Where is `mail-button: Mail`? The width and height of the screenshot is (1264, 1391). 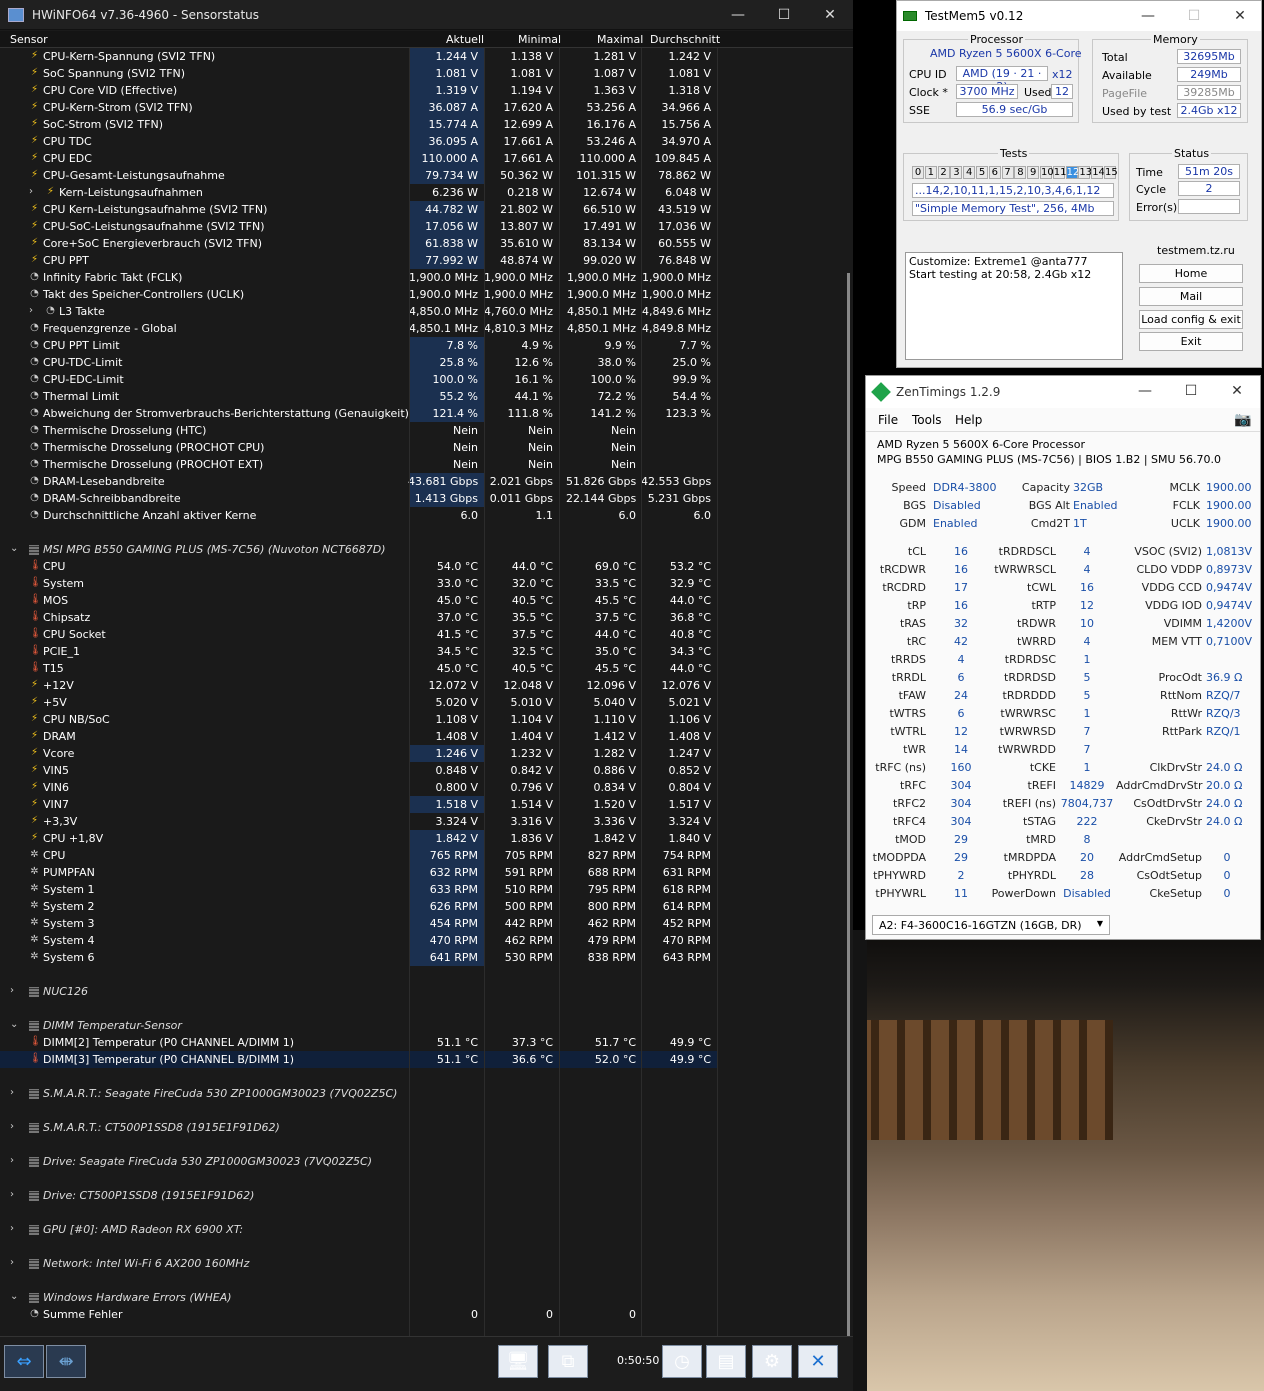
mail-button: Mail is located at coordinates (1191, 296).